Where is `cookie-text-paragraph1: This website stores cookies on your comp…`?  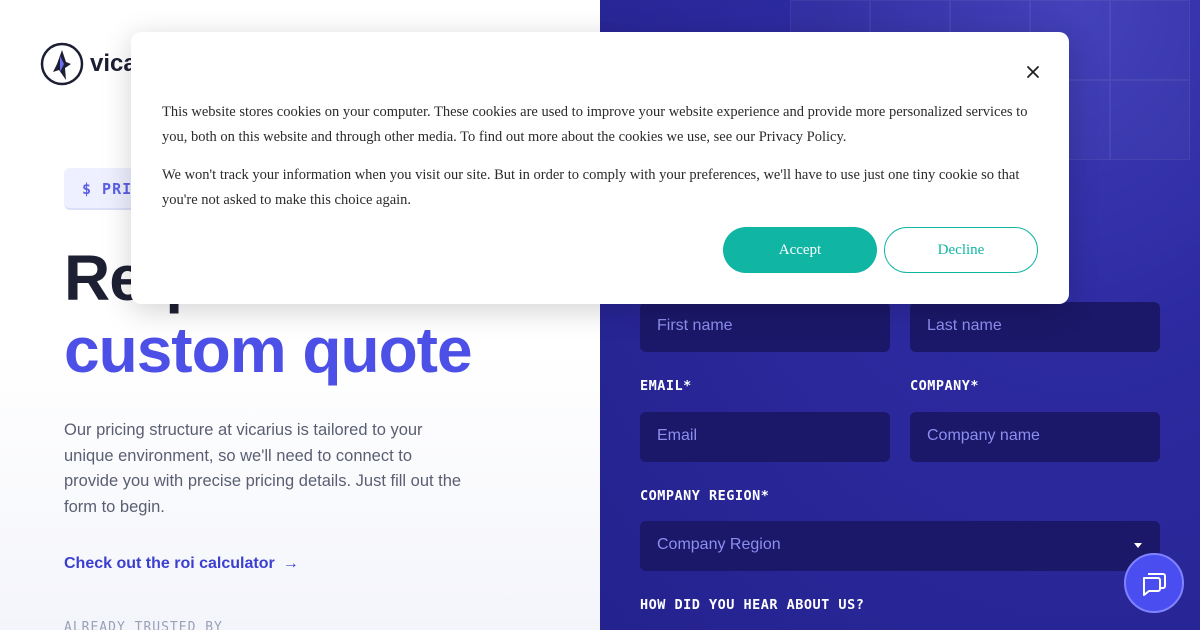 cookie-text-paragraph1: This website stores cookies on your comp… is located at coordinates (595, 124).